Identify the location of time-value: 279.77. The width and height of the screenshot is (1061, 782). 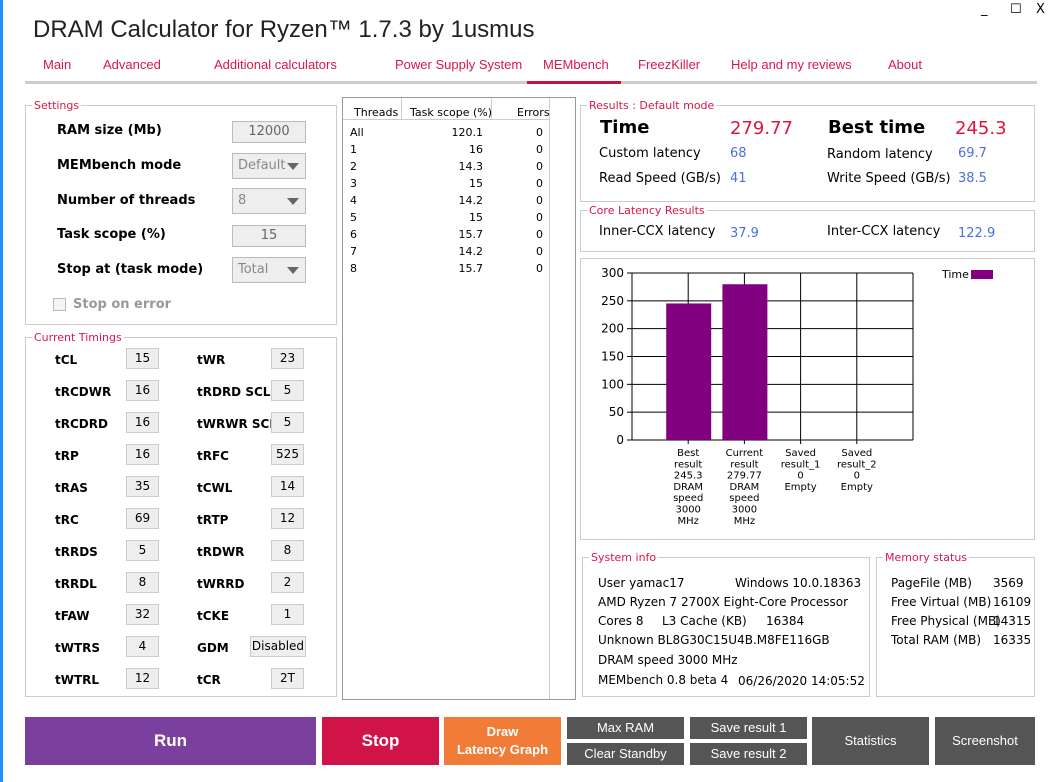
(761, 128).